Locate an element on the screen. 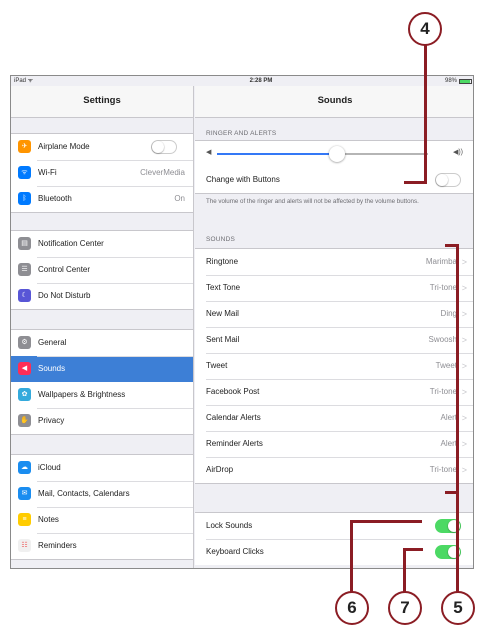  sidebar-item-sounds: ◀ Sounds is located at coordinates (102, 369).